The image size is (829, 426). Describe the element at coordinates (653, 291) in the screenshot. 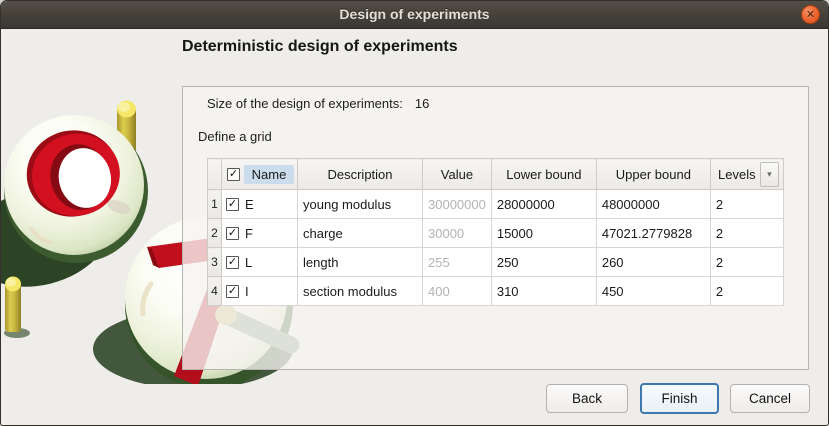

I see `upper-bound-cell: 450` at that location.